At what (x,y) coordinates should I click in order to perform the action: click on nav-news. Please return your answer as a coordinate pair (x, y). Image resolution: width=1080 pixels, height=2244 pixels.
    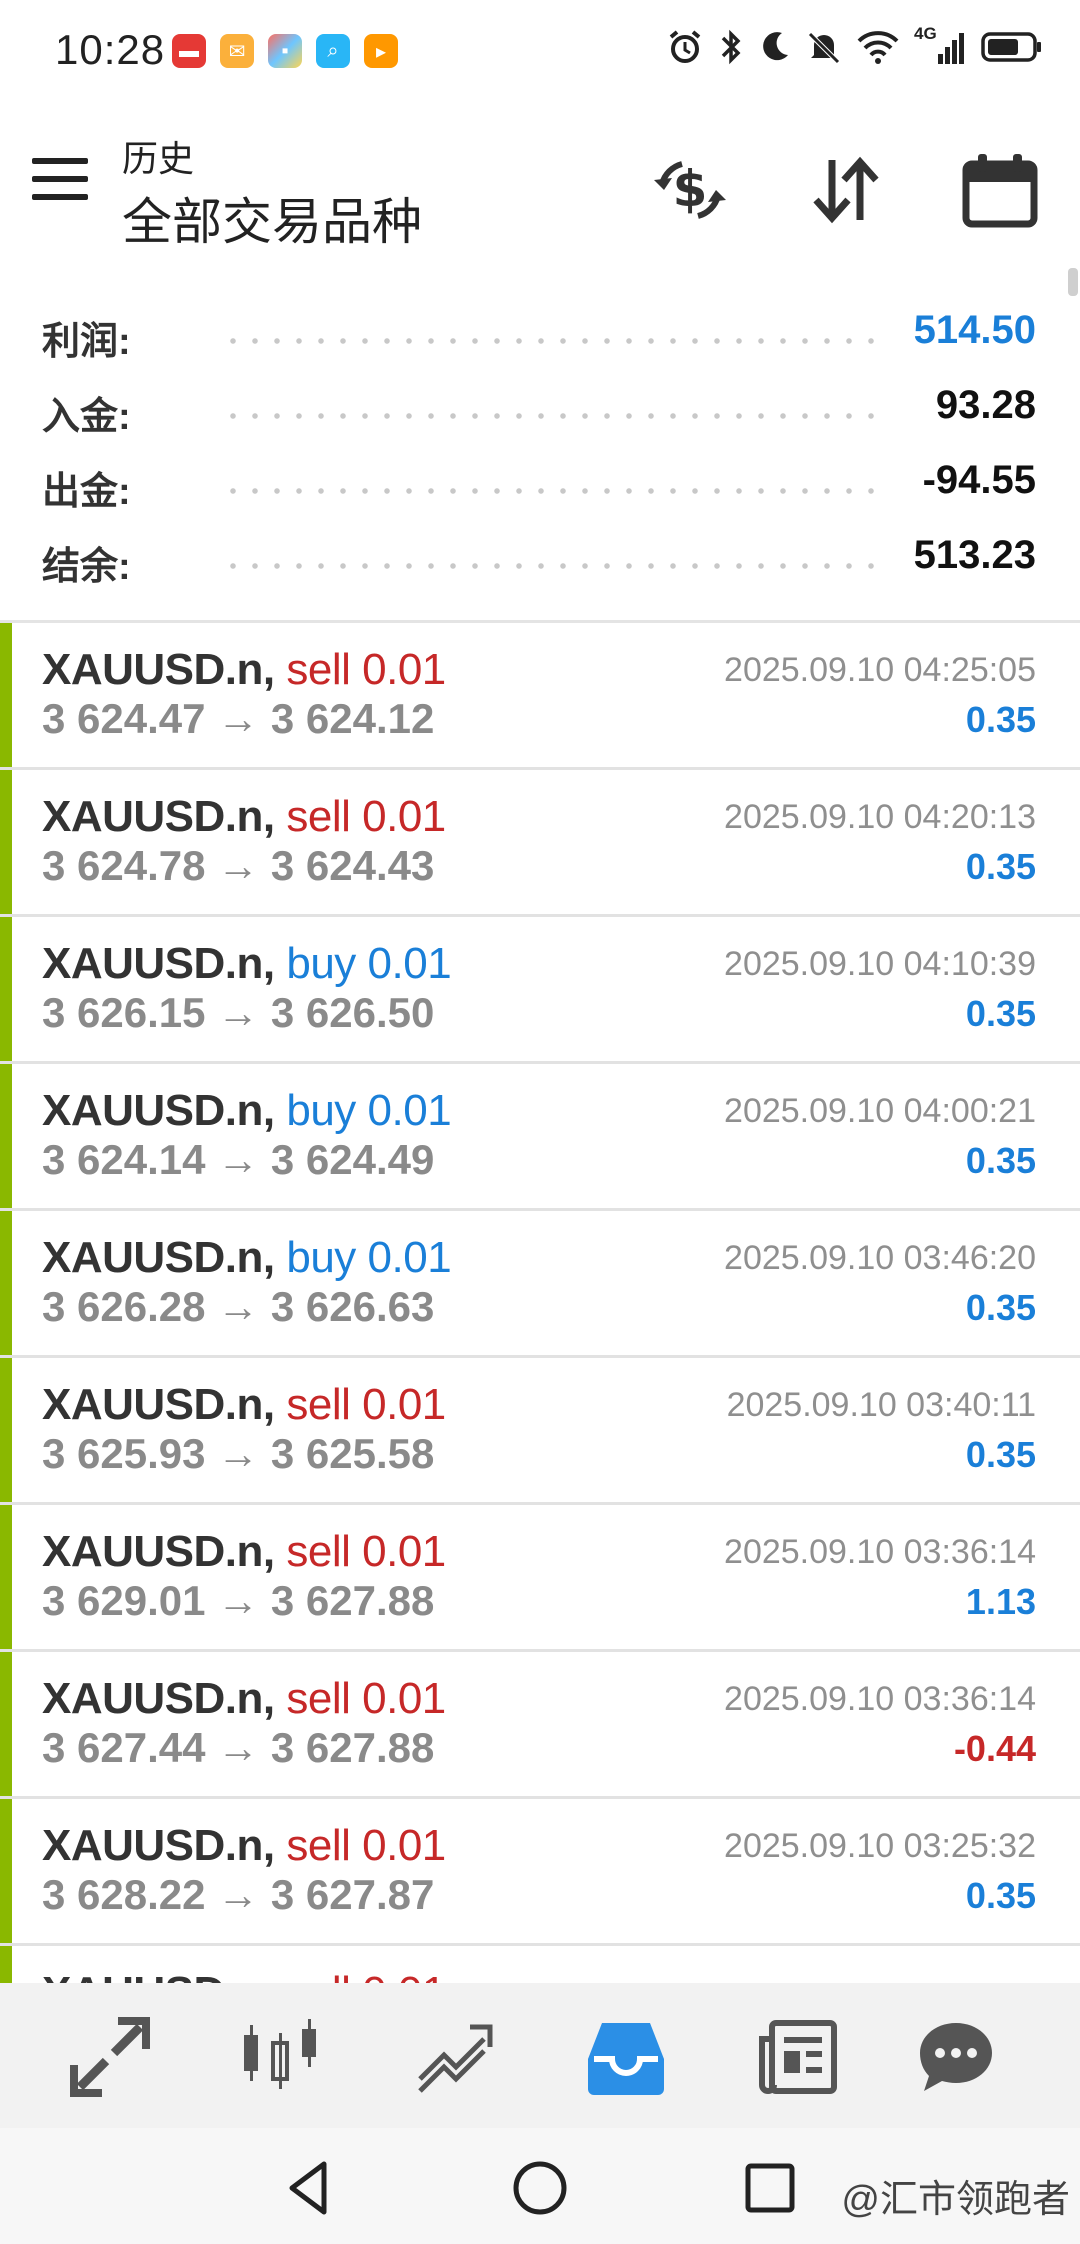
    Looking at the image, I should click on (798, 2057).